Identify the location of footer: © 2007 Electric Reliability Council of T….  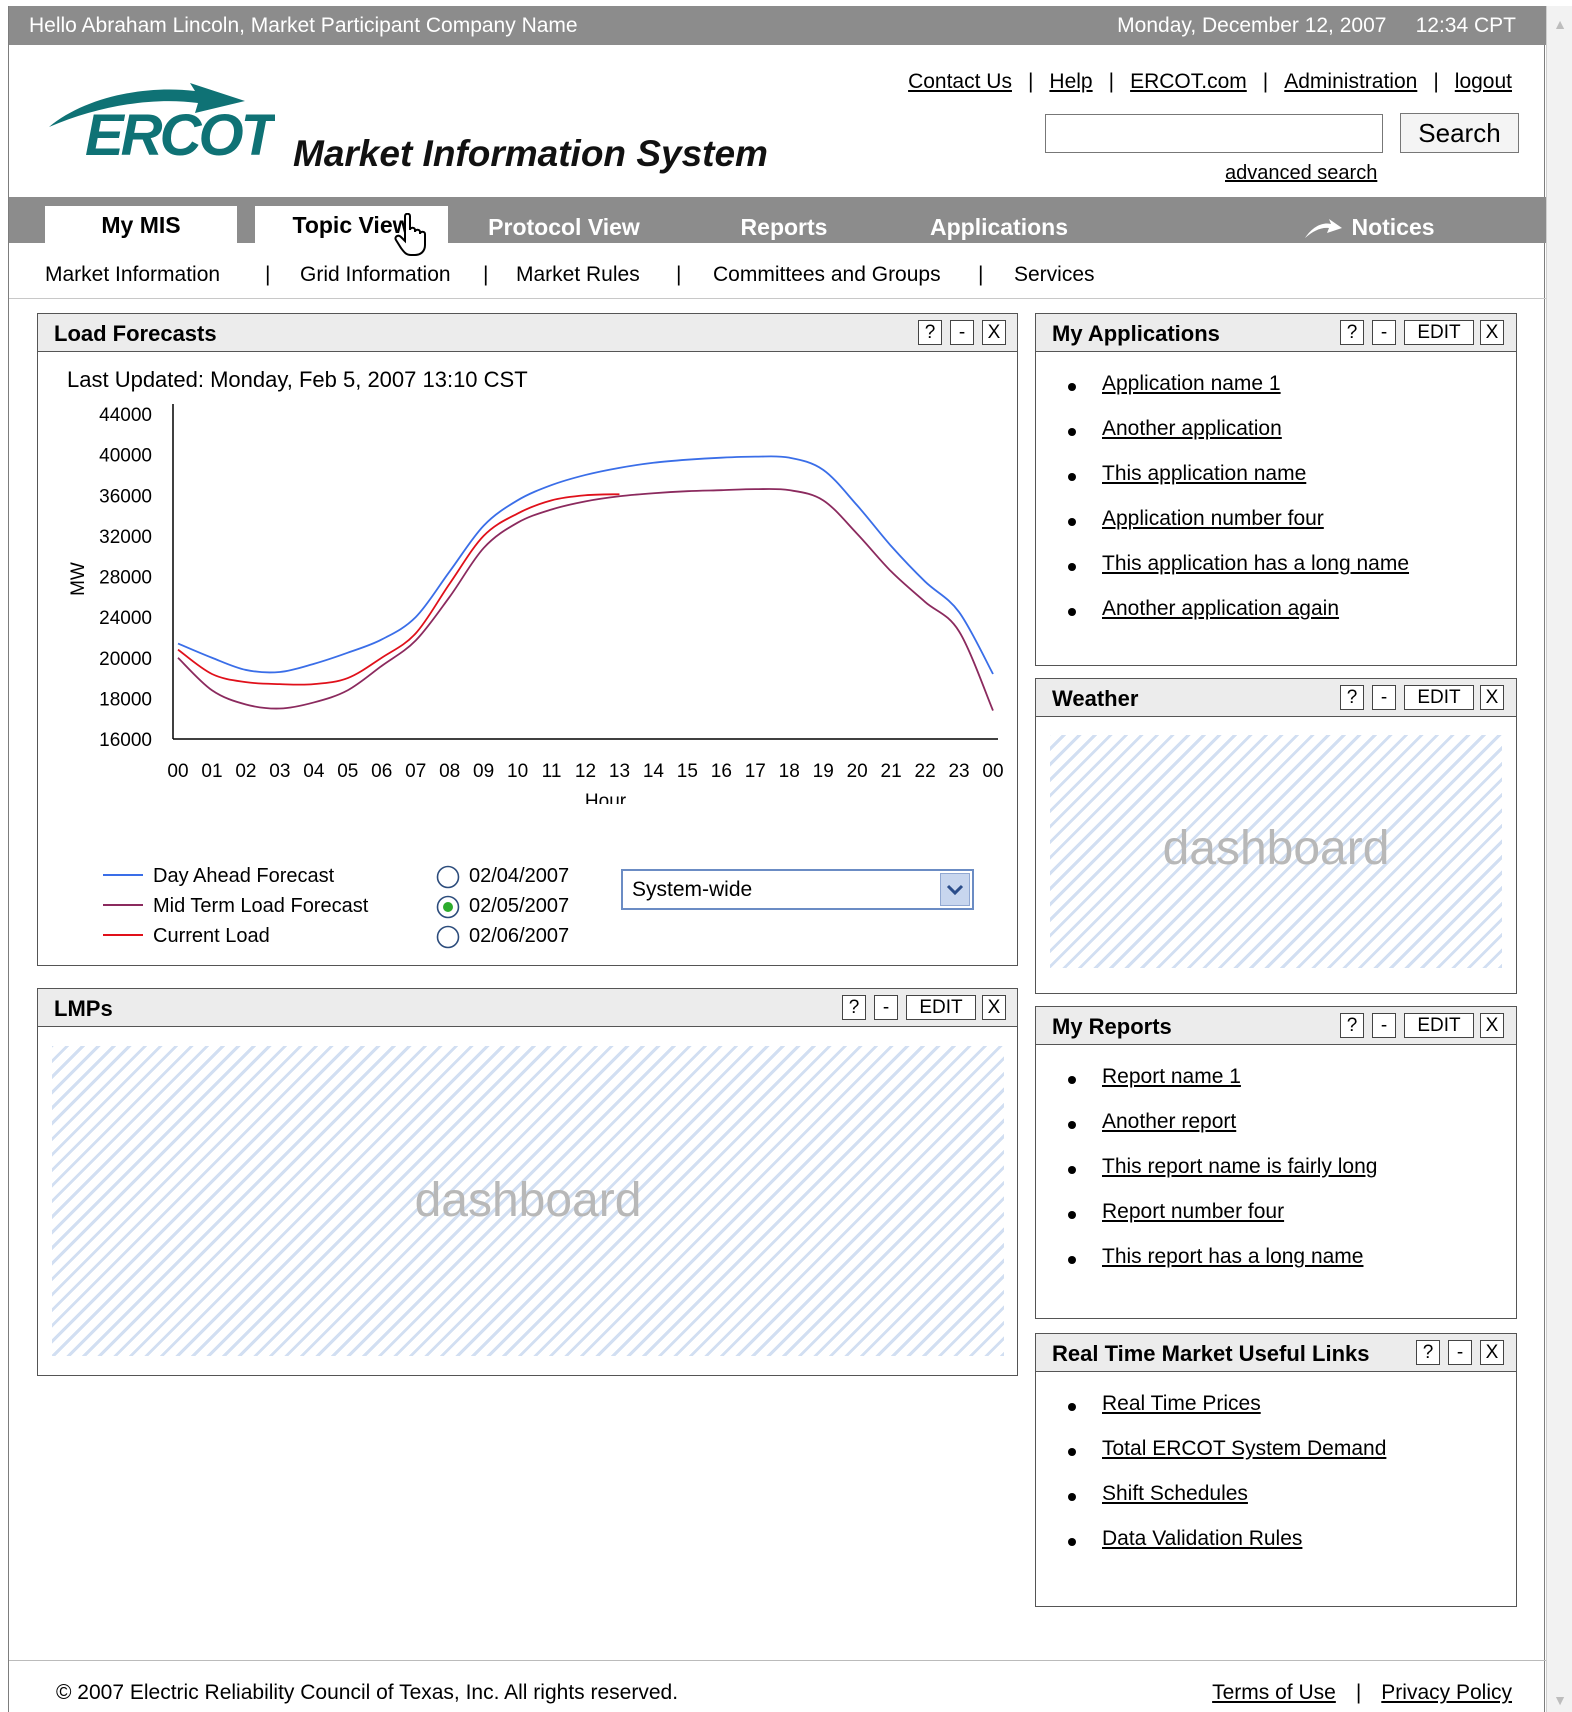
(777, 1686).